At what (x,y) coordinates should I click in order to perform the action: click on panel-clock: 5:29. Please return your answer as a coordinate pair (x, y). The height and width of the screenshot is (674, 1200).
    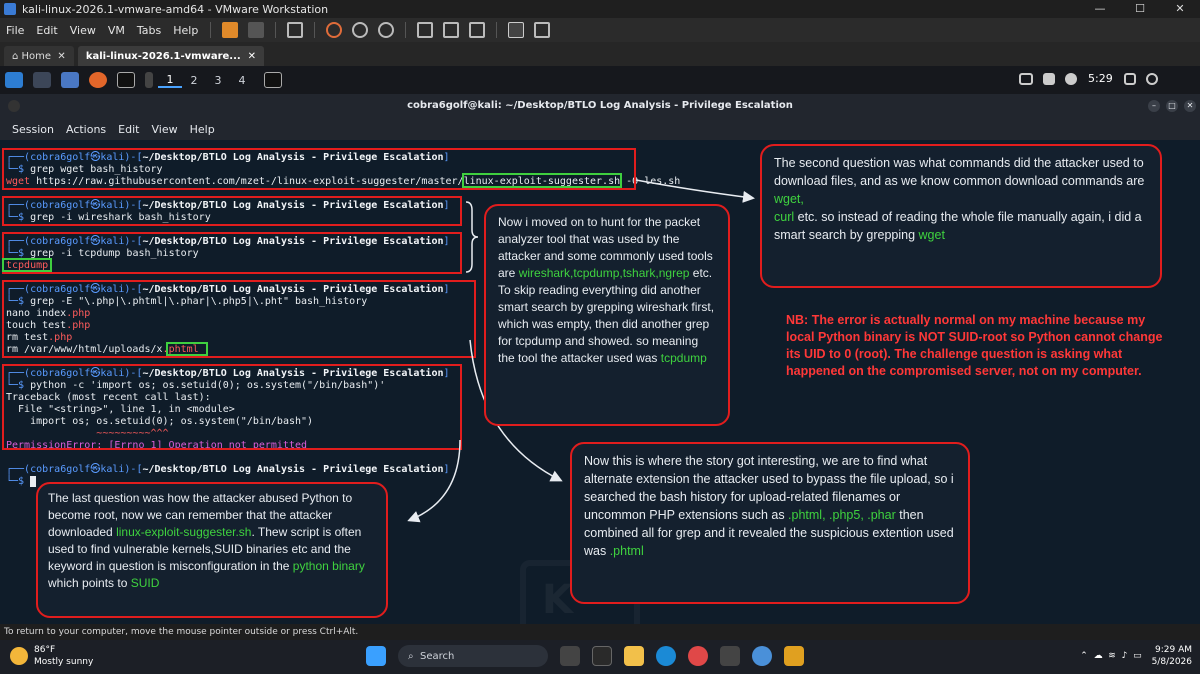
    Looking at the image, I should click on (1100, 78).